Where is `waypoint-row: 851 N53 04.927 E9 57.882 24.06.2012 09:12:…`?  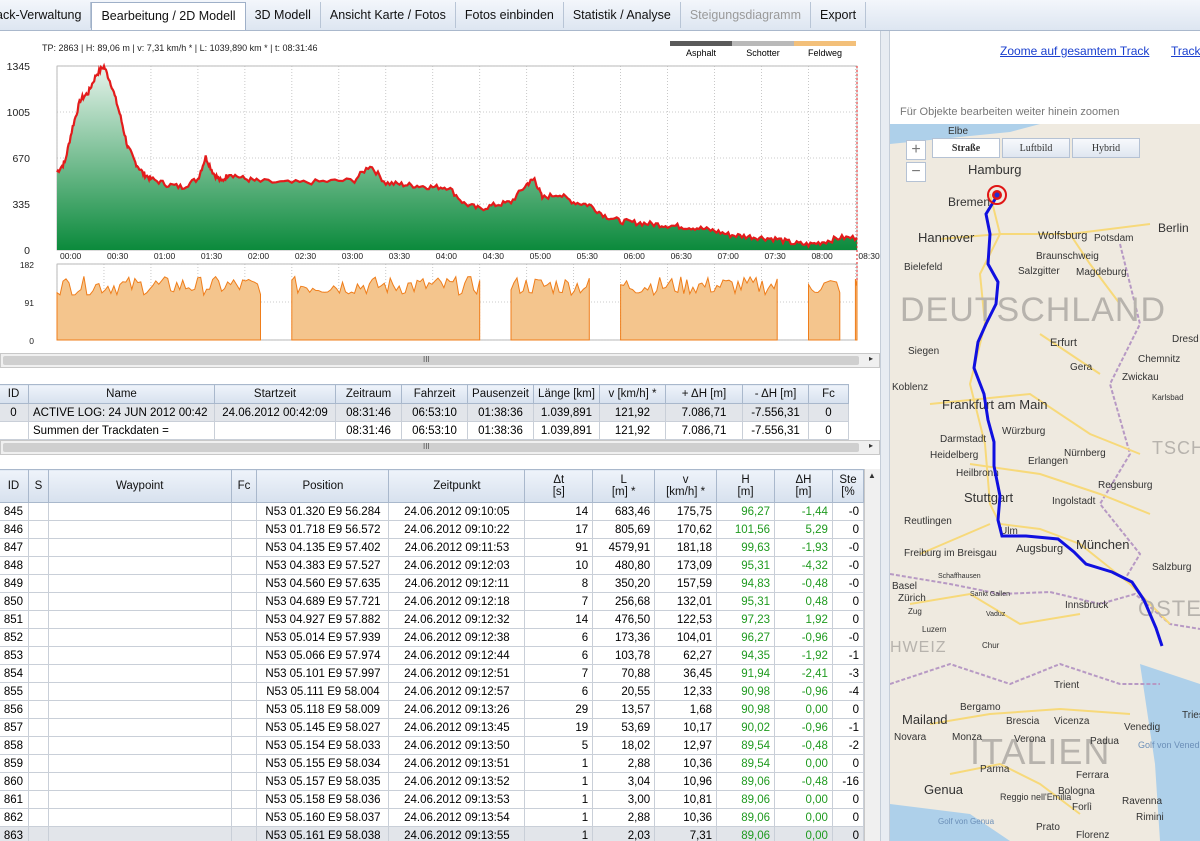
waypoint-row: 851 N53 04.927 E9 57.882 24.06.2012 09:12:… is located at coordinates (432, 619).